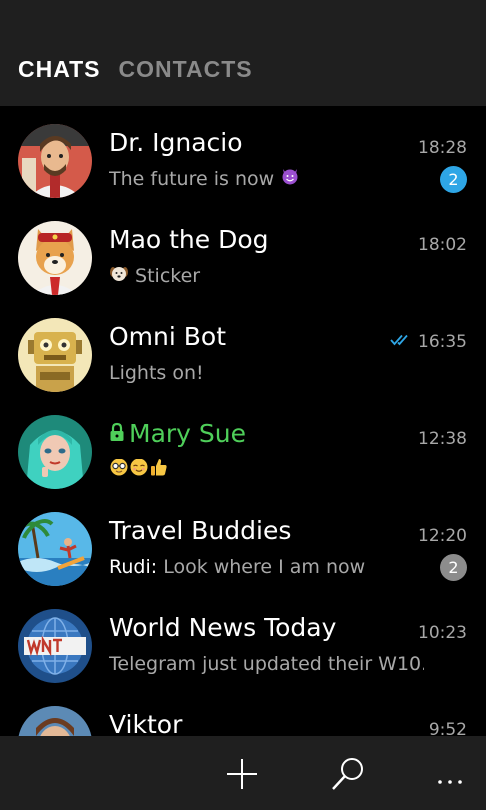  Describe the element at coordinates (189, 239) in the screenshot. I see `chat-name: Mao the Dog` at that location.